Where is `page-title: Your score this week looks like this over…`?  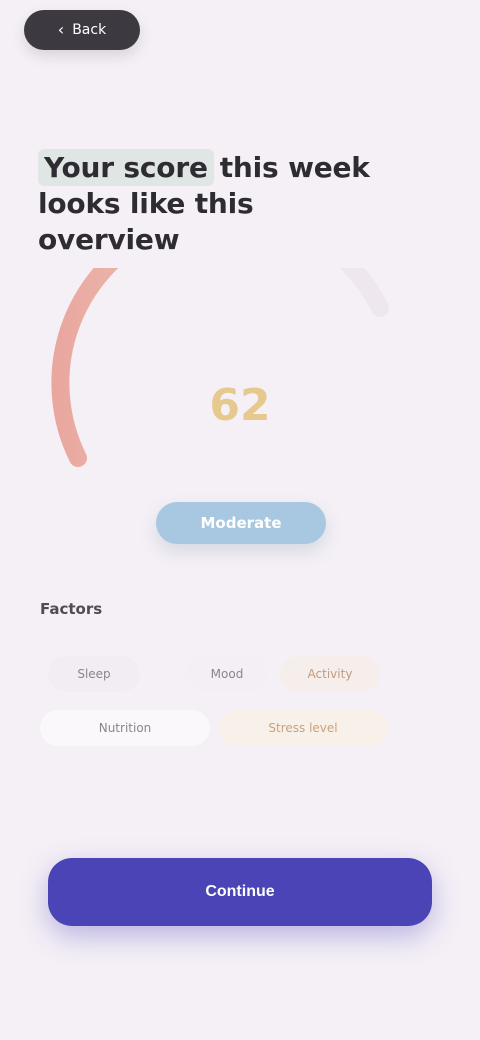
page-title: Your score this week looks like this over… is located at coordinates (238, 203).